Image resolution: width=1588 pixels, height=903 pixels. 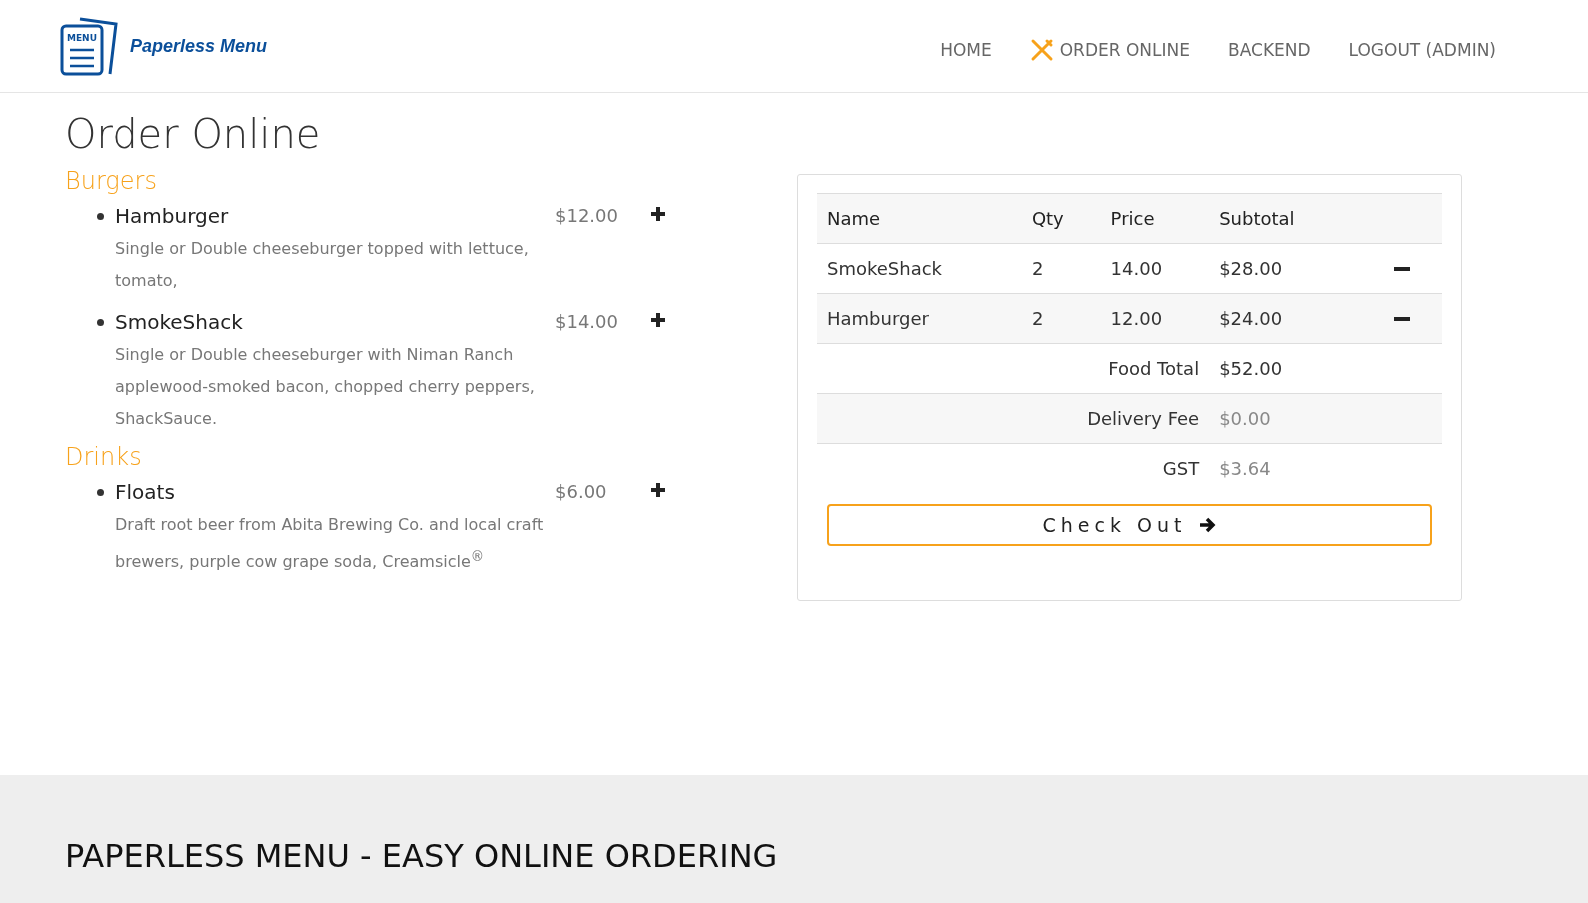 I want to click on page-title: Order Online, so click(x=193, y=134).